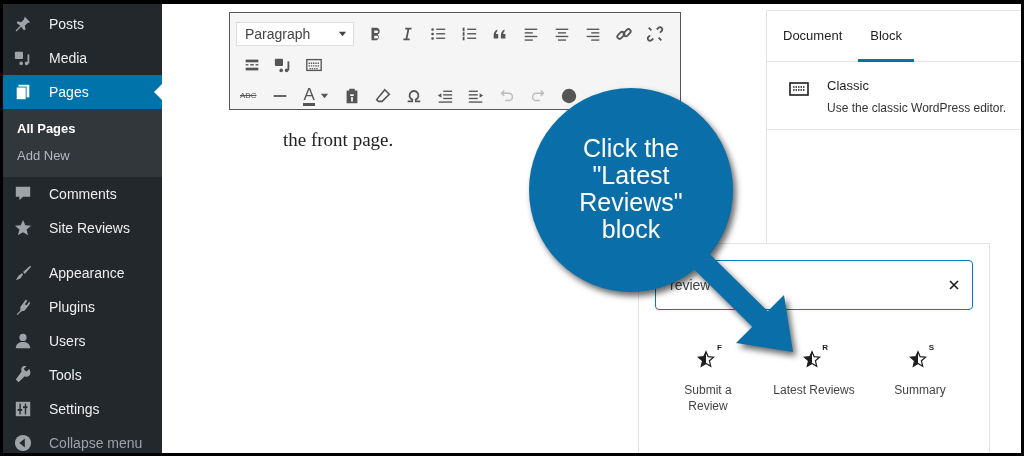 The width and height of the screenshot is (1024, 456). Describe the element at coordinates (23, 375) in the screenshot. I see `wrench-icon` at that location.